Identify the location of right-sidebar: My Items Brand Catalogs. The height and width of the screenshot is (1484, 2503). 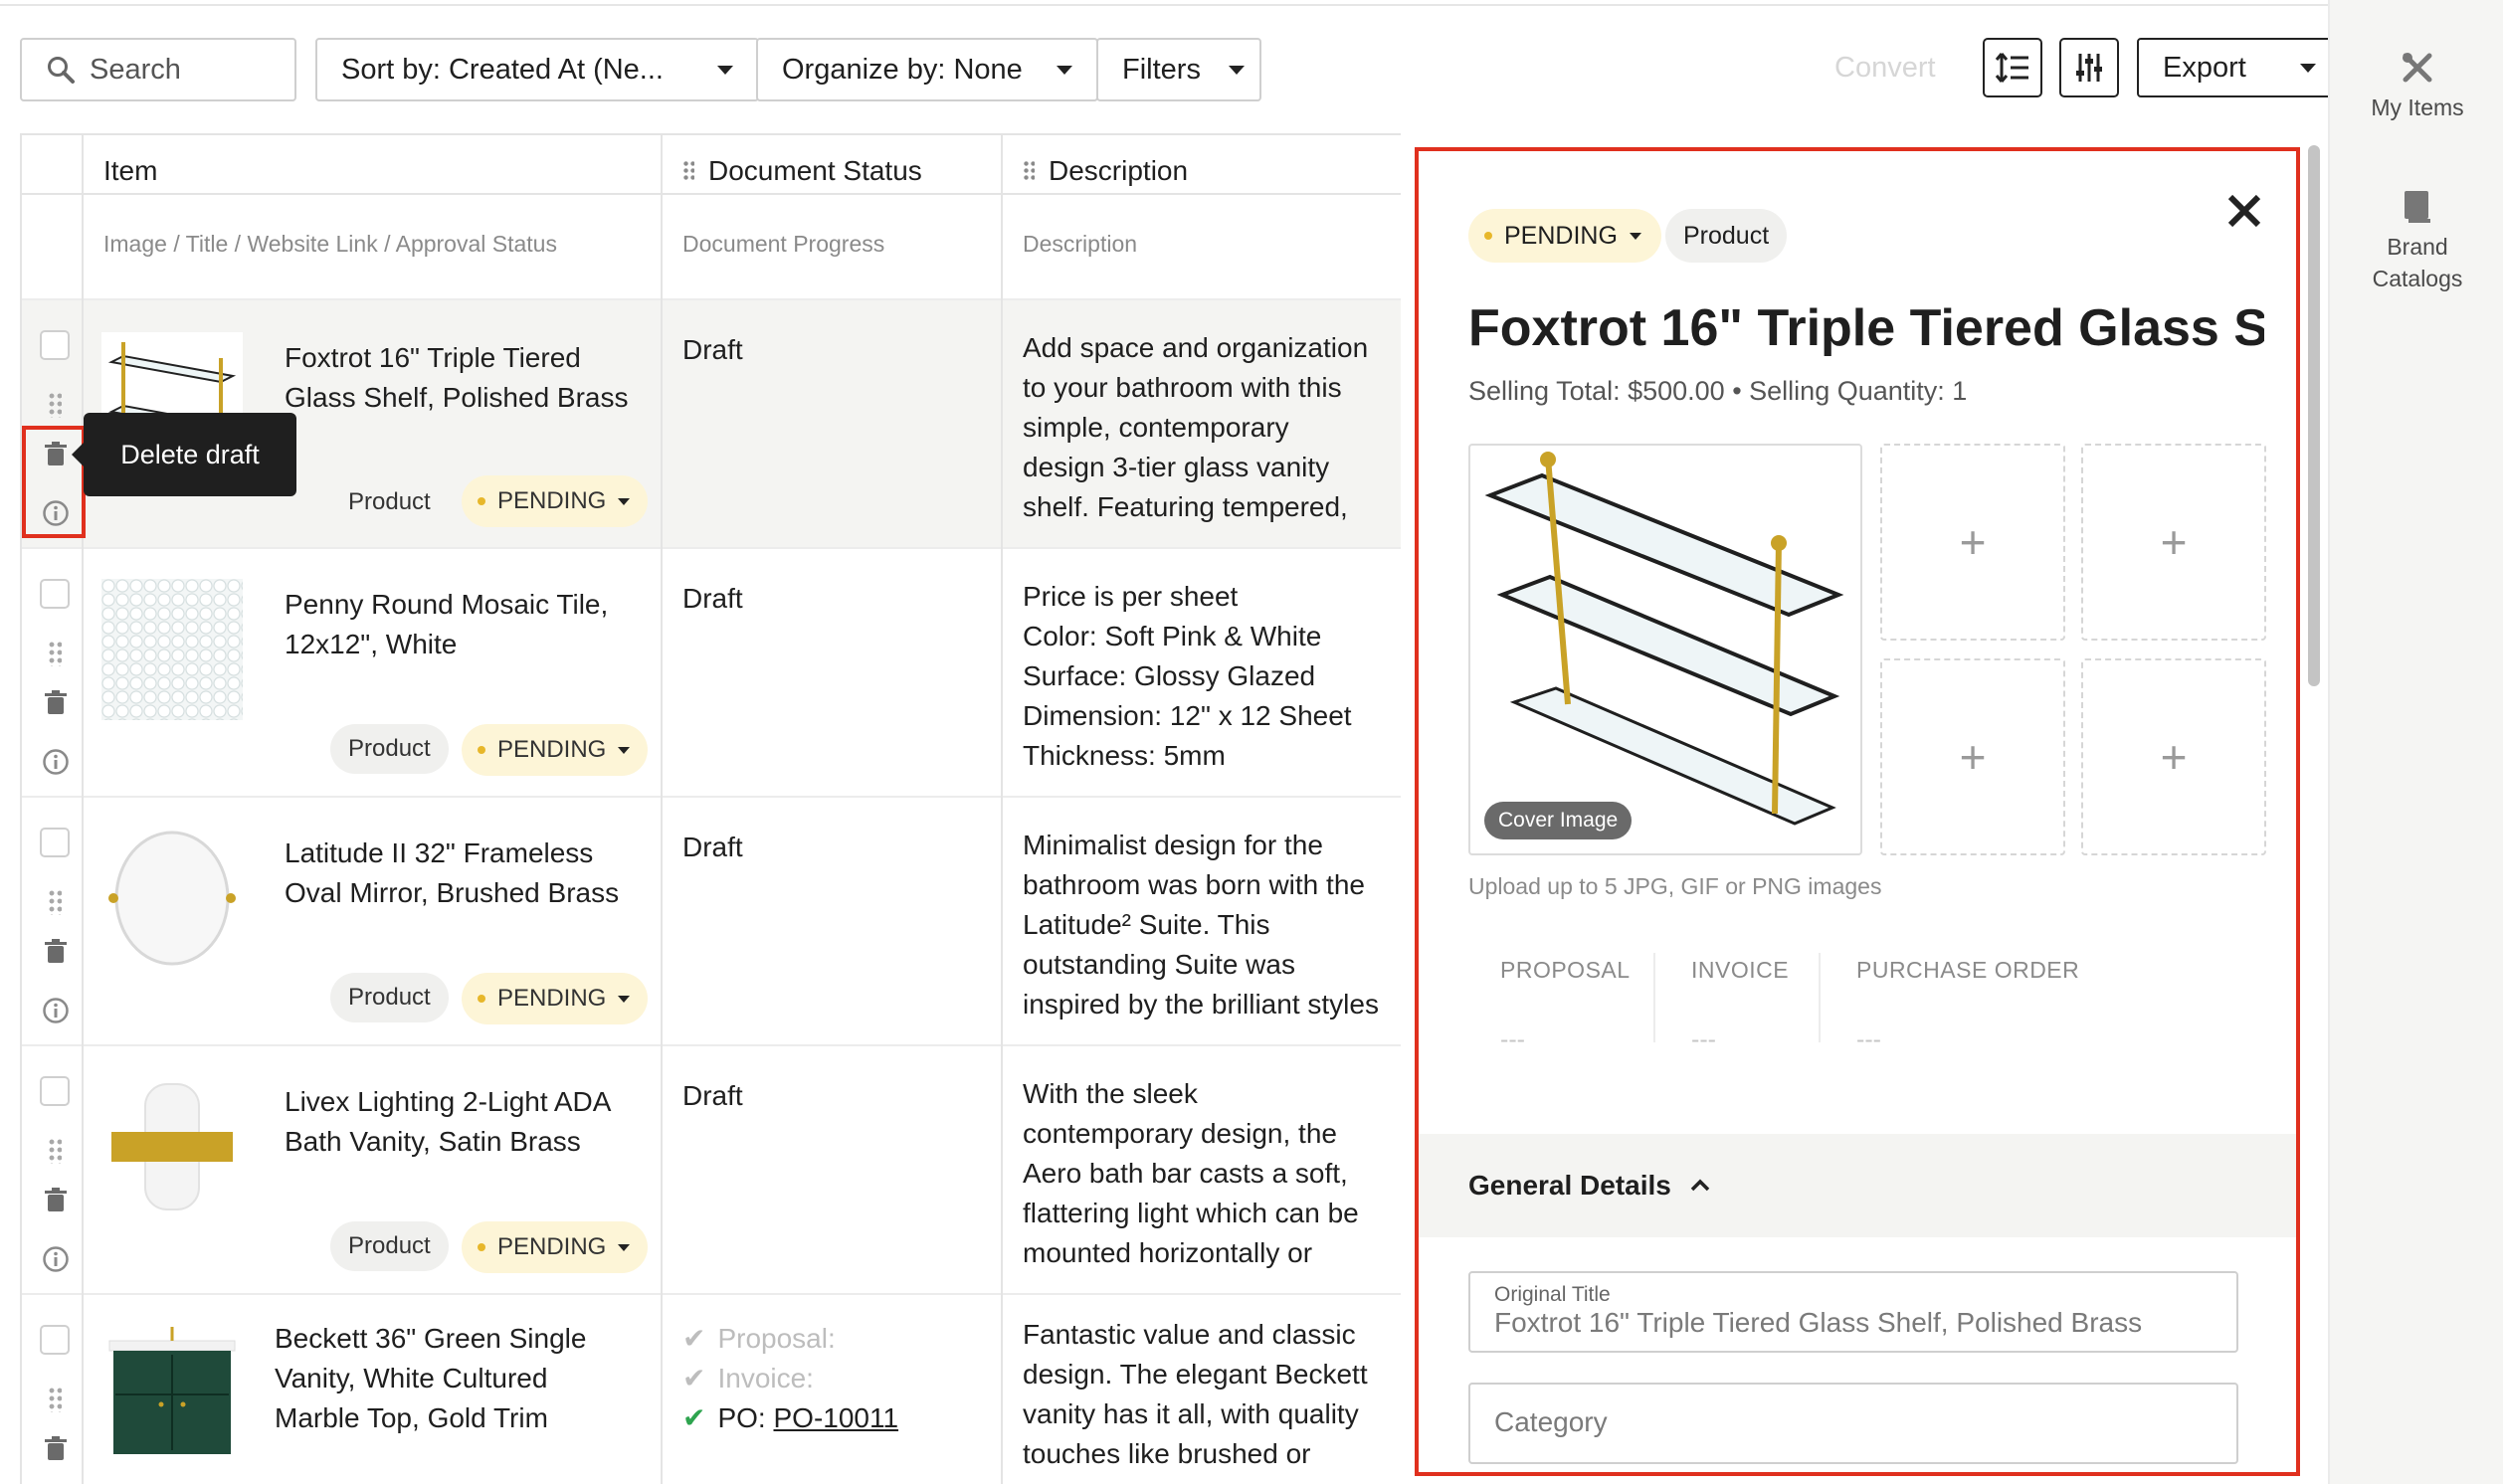
(2416, 742).